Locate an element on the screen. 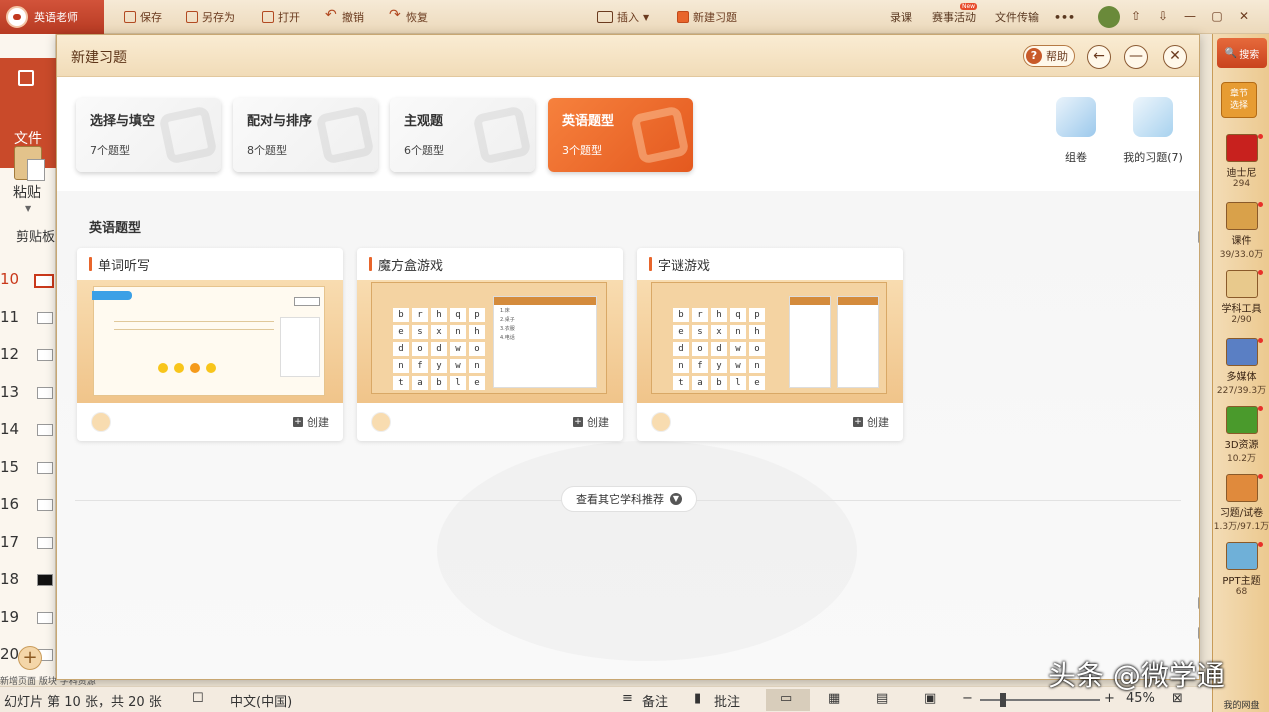  minimize-window-icon: — is located at coordinates (1190, 16).